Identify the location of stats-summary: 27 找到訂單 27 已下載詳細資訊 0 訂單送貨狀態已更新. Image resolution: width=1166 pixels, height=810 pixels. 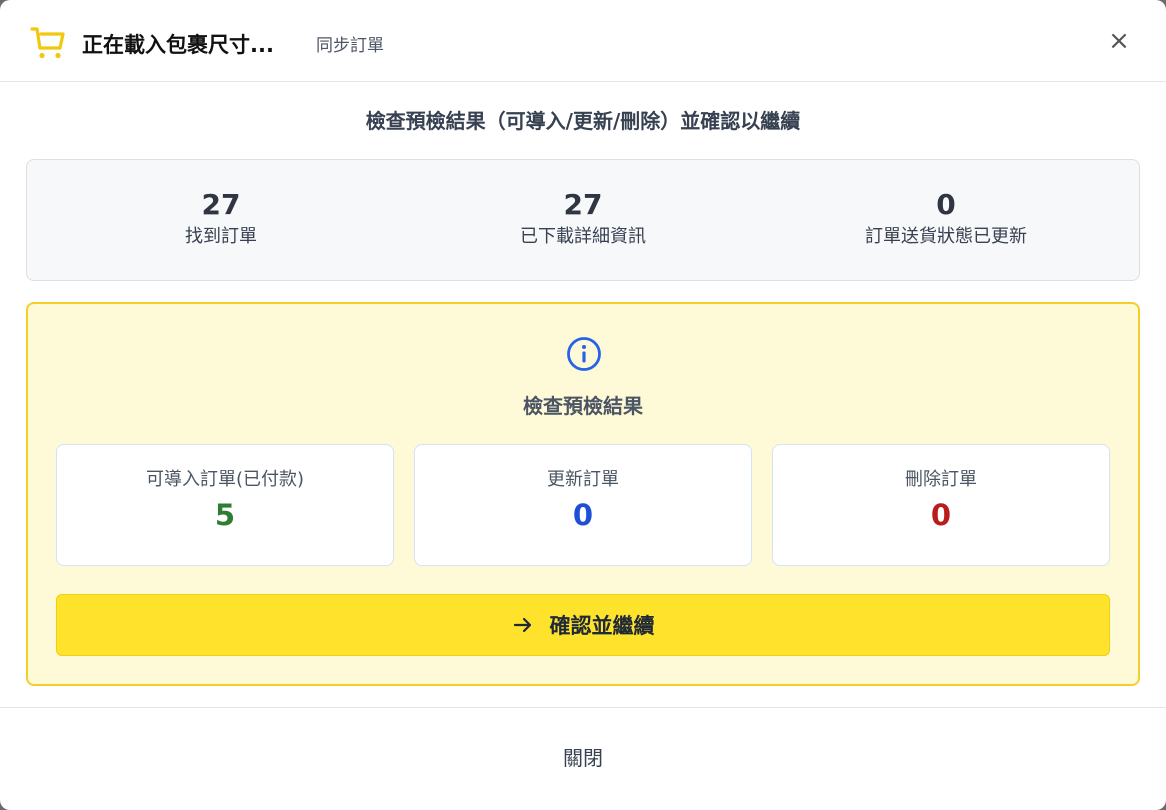
(583, 220).